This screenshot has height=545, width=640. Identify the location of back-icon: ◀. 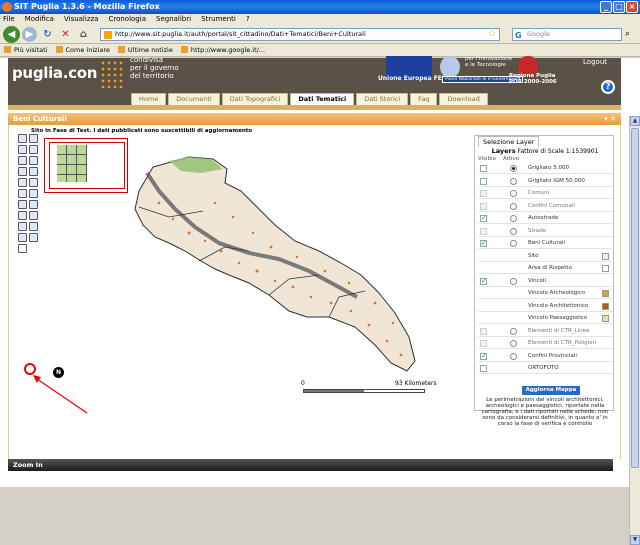
(11, 34).